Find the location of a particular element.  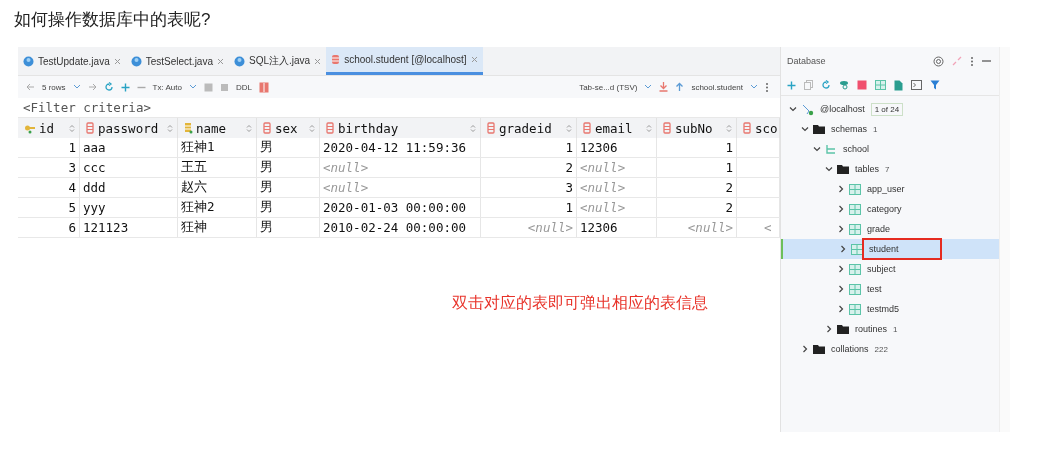

tree-item: category is located at coordinates (890, 209).